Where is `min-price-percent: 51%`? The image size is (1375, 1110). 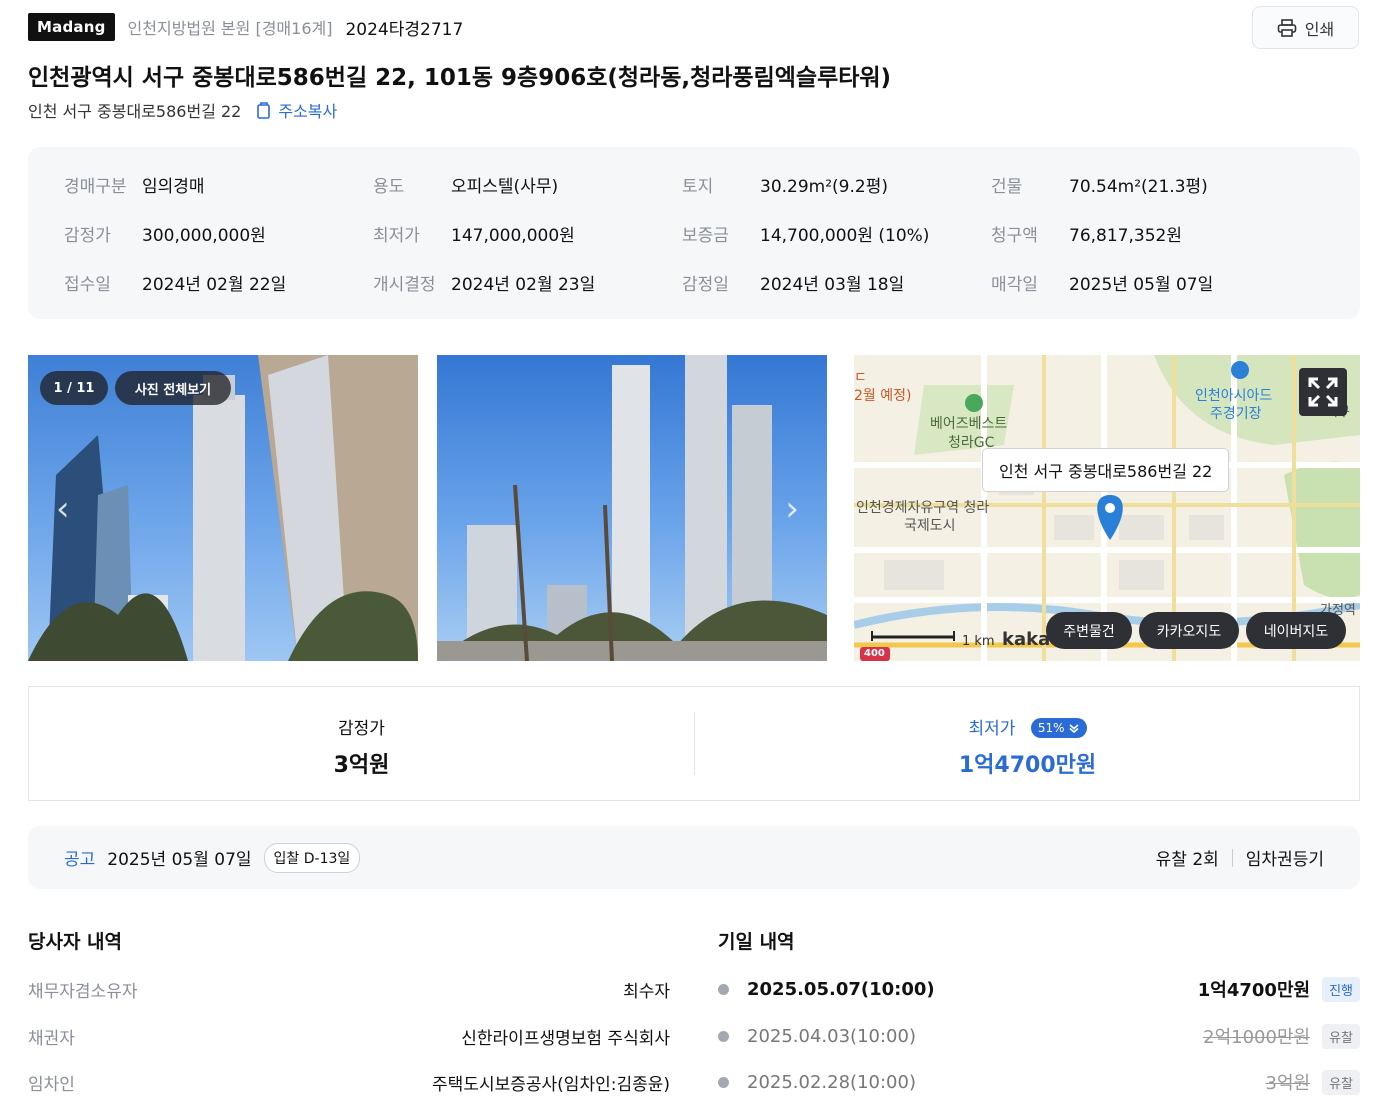
min-price-percent: 51% is located at coordinates (1051, 728).